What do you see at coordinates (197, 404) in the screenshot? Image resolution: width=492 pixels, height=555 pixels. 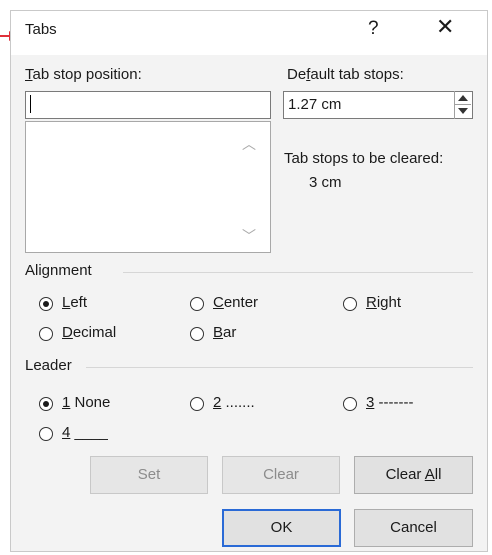 I see `leader-2-radio` at bounding box center [197, 404].